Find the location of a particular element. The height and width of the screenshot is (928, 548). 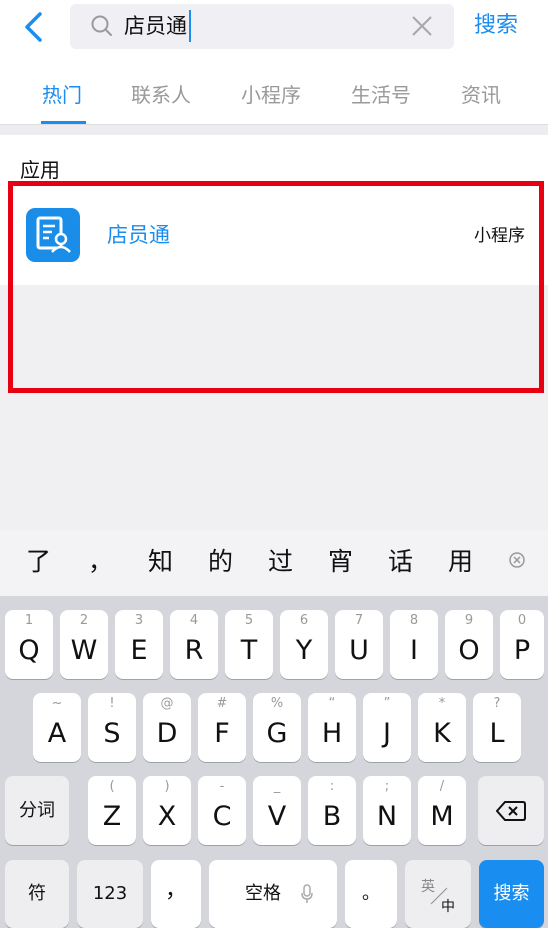

candidate: ， is located at coordinates (100, 562).